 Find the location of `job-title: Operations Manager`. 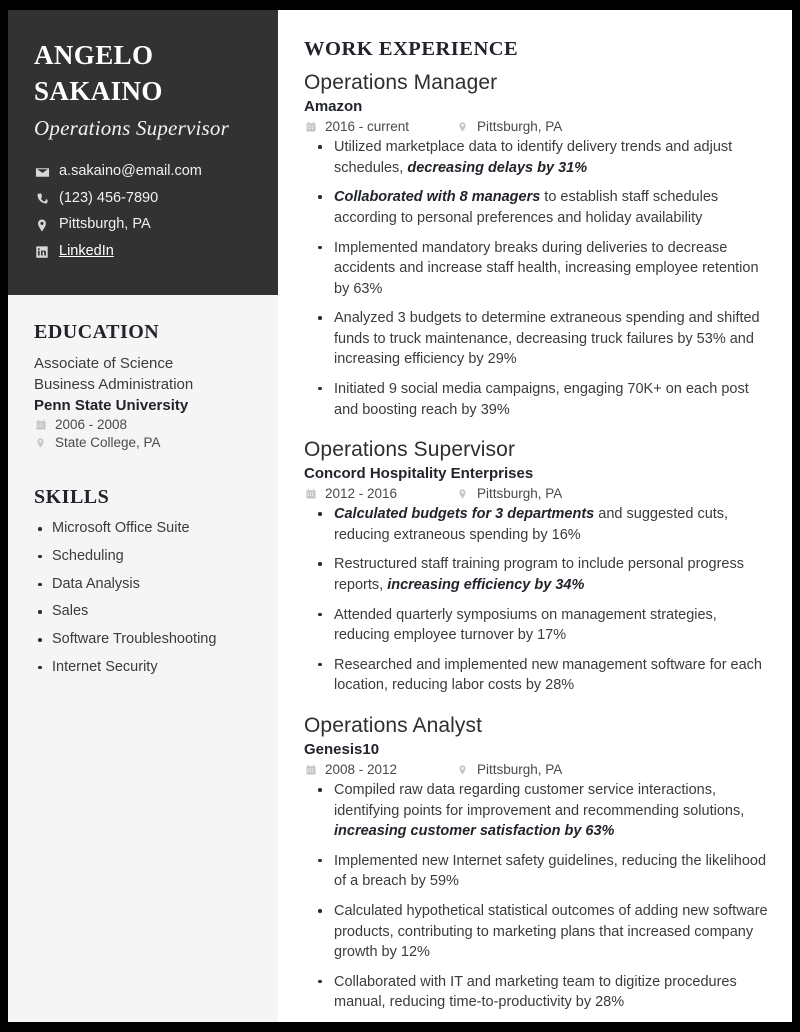

job-title: Operations Manager is located at coordinates (401, 82).